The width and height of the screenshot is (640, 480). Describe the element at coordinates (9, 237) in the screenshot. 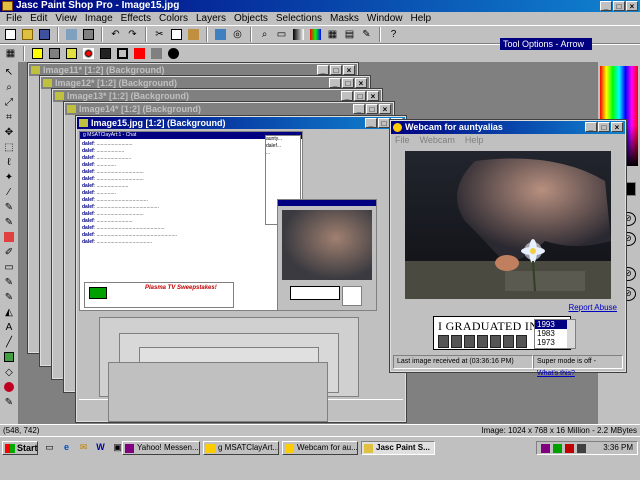

I see `color-replacer-icon` at that location.